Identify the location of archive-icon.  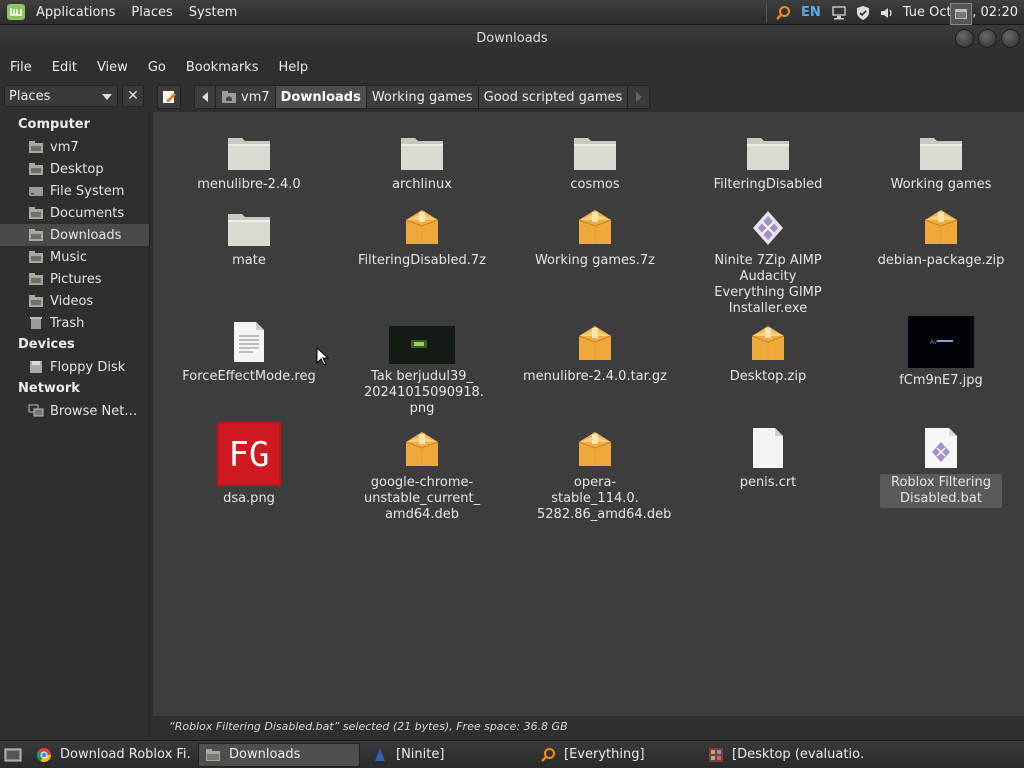
(422, 224).